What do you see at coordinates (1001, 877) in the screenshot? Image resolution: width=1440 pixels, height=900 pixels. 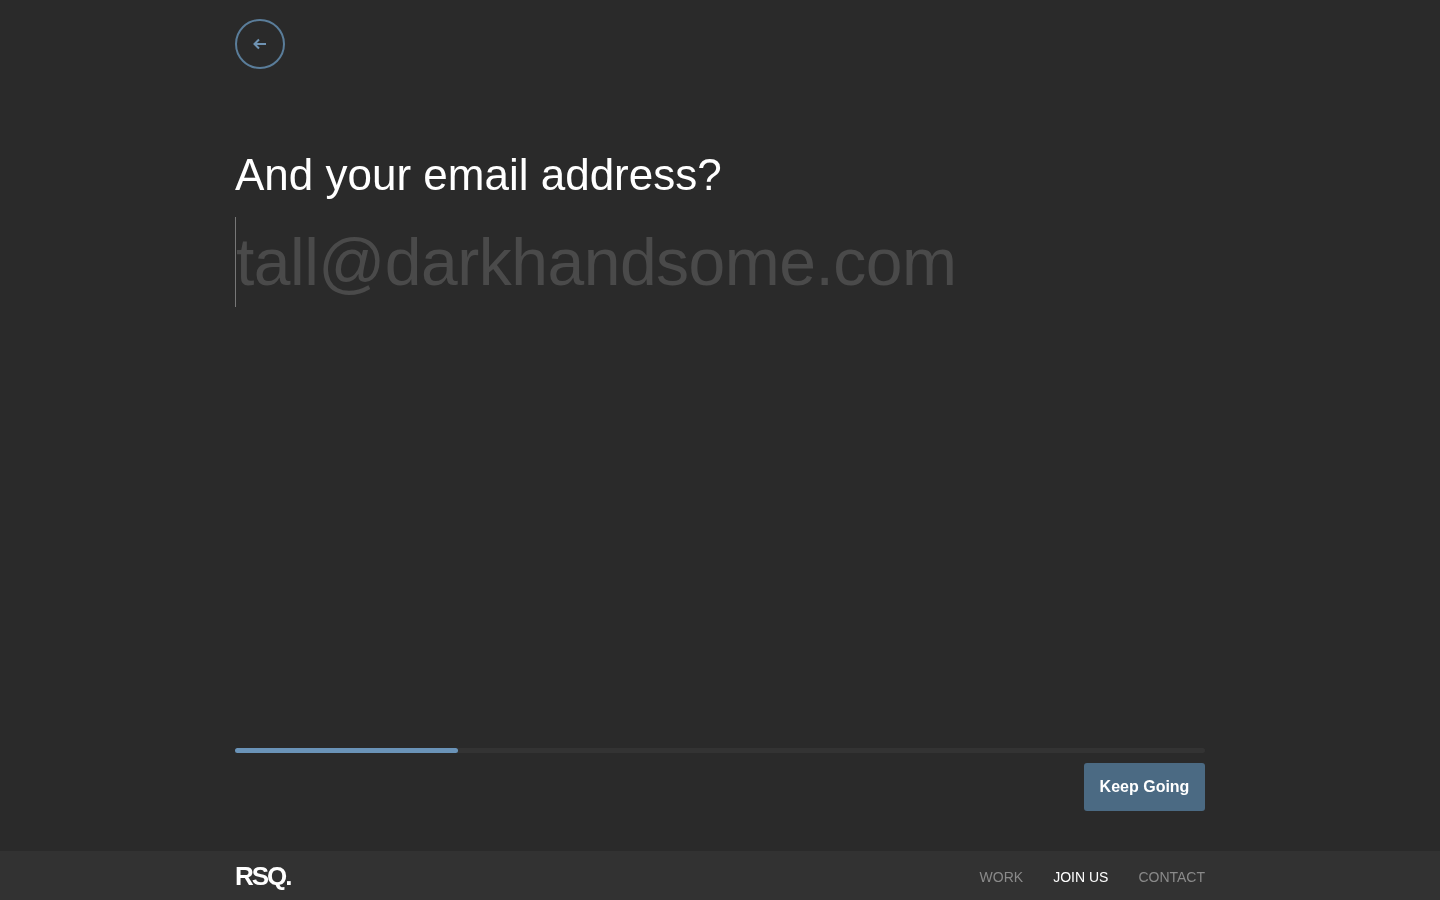 I see `nav-link: WORK` at bounding box center [1001, 877].